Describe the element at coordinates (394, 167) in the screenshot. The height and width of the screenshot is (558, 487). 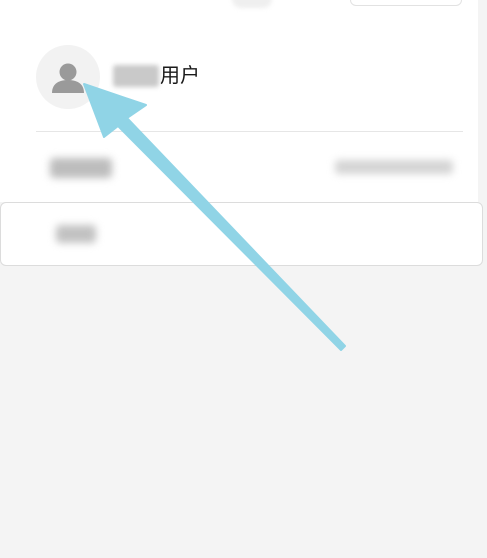
I see `info-value-redacted` at that location.